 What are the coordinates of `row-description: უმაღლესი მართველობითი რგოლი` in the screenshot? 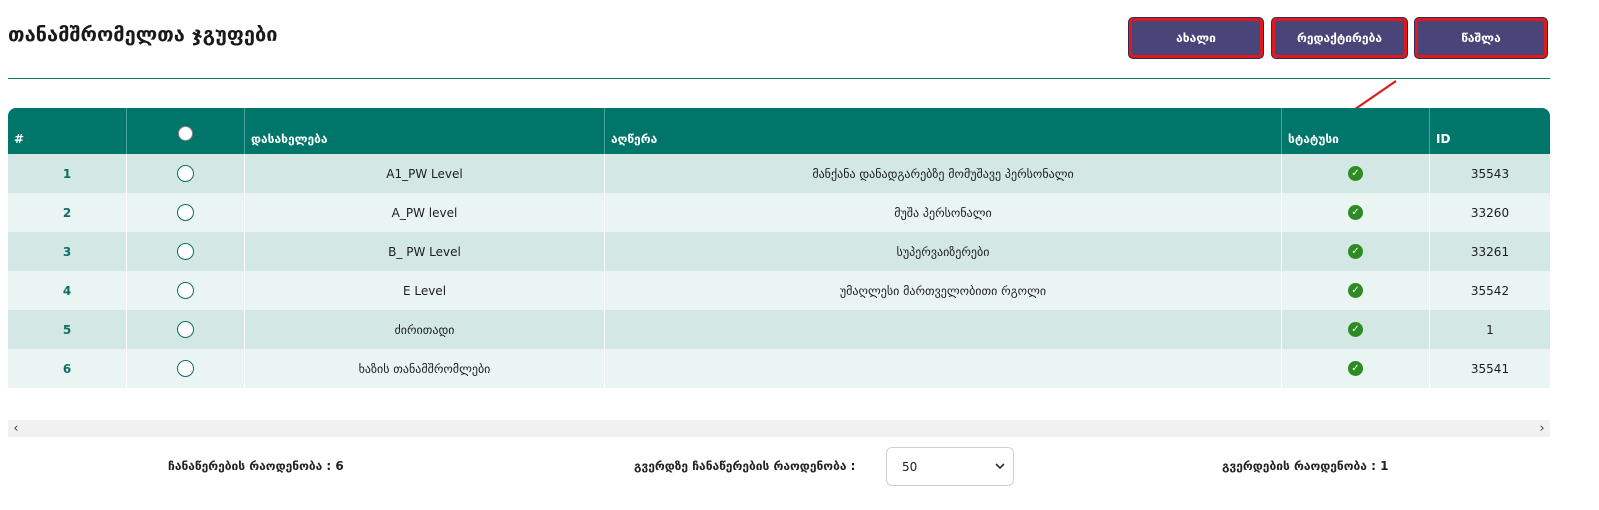 It's located at (943, 290).